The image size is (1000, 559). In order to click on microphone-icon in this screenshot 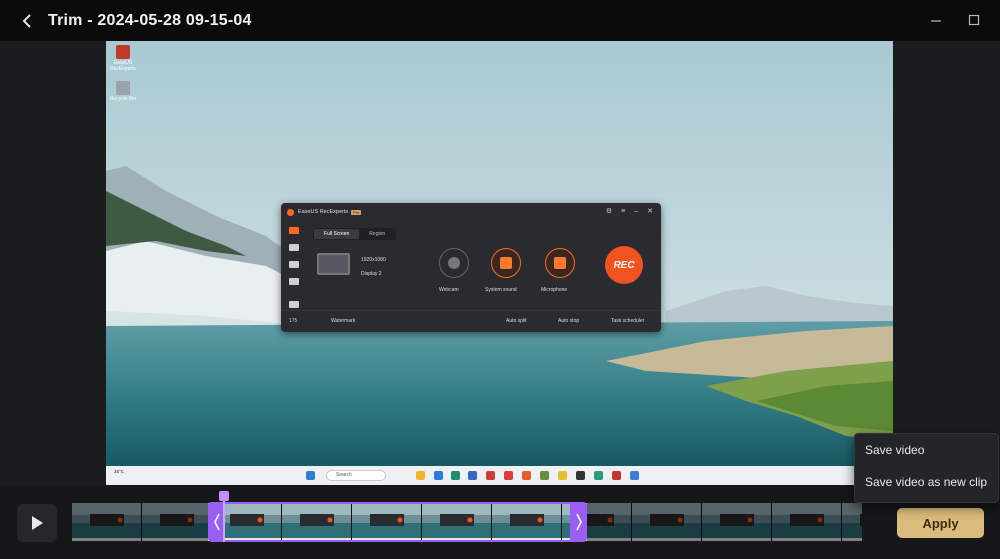, I will do `click(560, 263)`.